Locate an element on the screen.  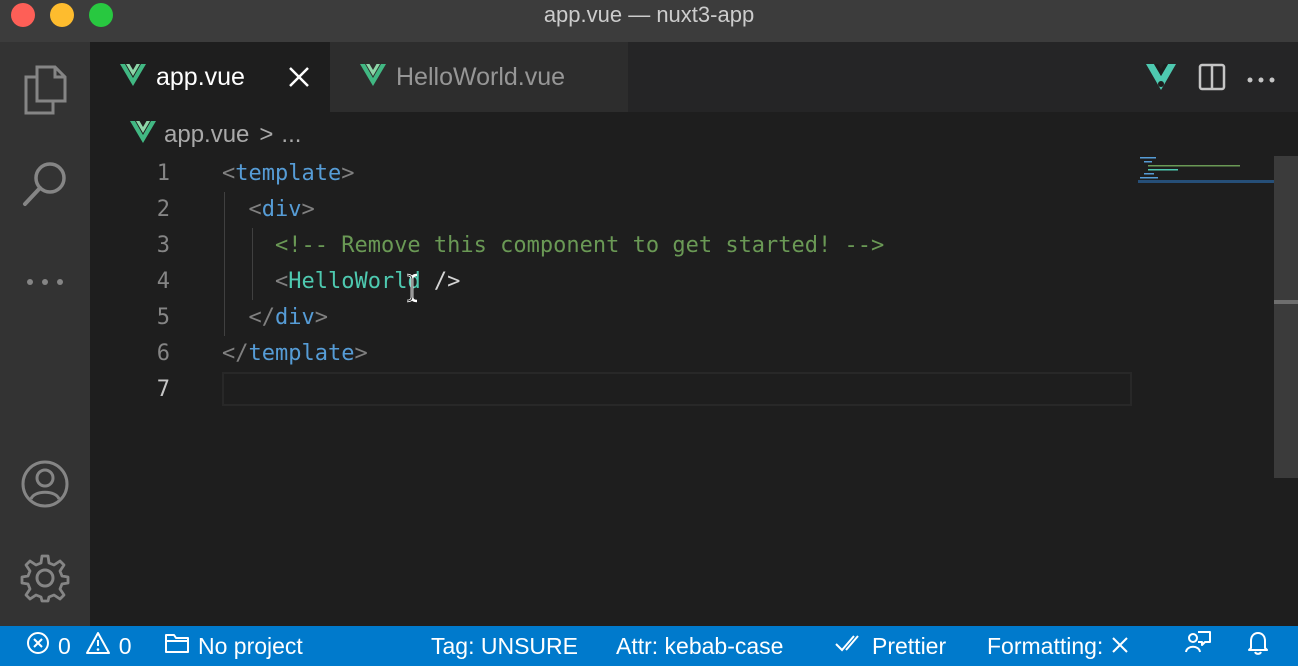
code-line: <div> is located at coordinates (677, 210).